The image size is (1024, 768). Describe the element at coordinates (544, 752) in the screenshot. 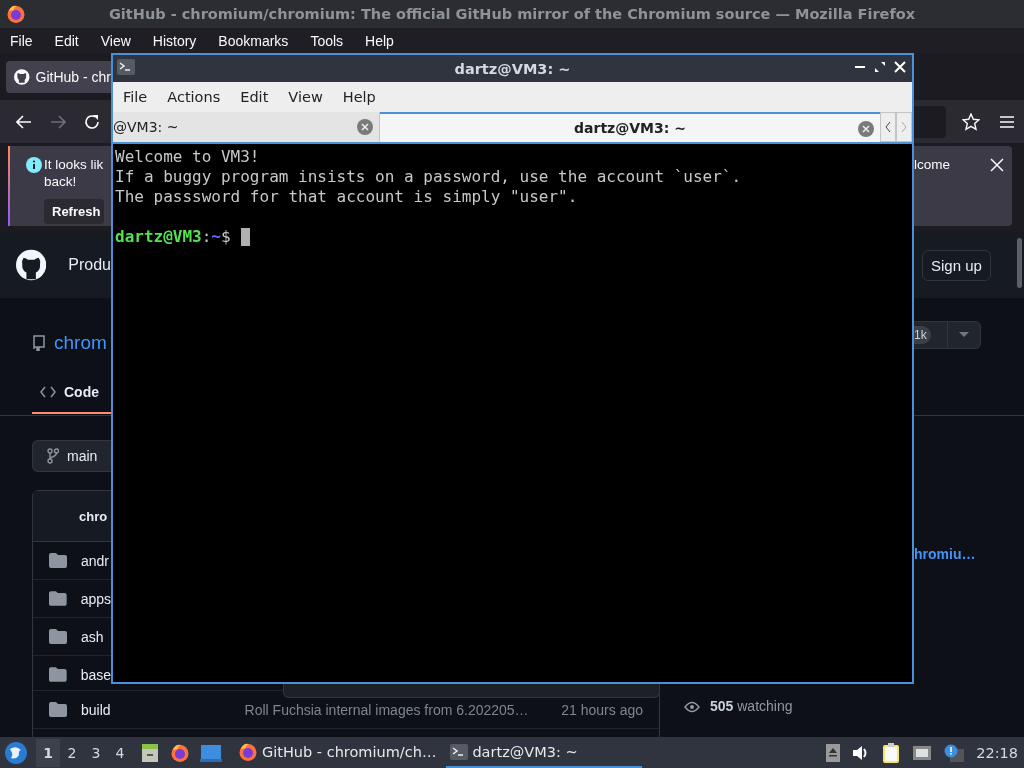

I see `taskbar-task: dartz@VM3: ~` at that location.